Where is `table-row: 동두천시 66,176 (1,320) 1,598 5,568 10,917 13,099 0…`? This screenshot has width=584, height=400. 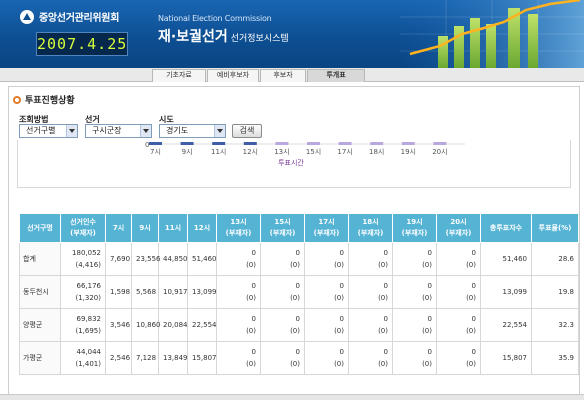 table-row: 동두천시 66,176 (1,320) 1,598 5,568 10,917 13,099 0… is located at coordinates (299, 292).